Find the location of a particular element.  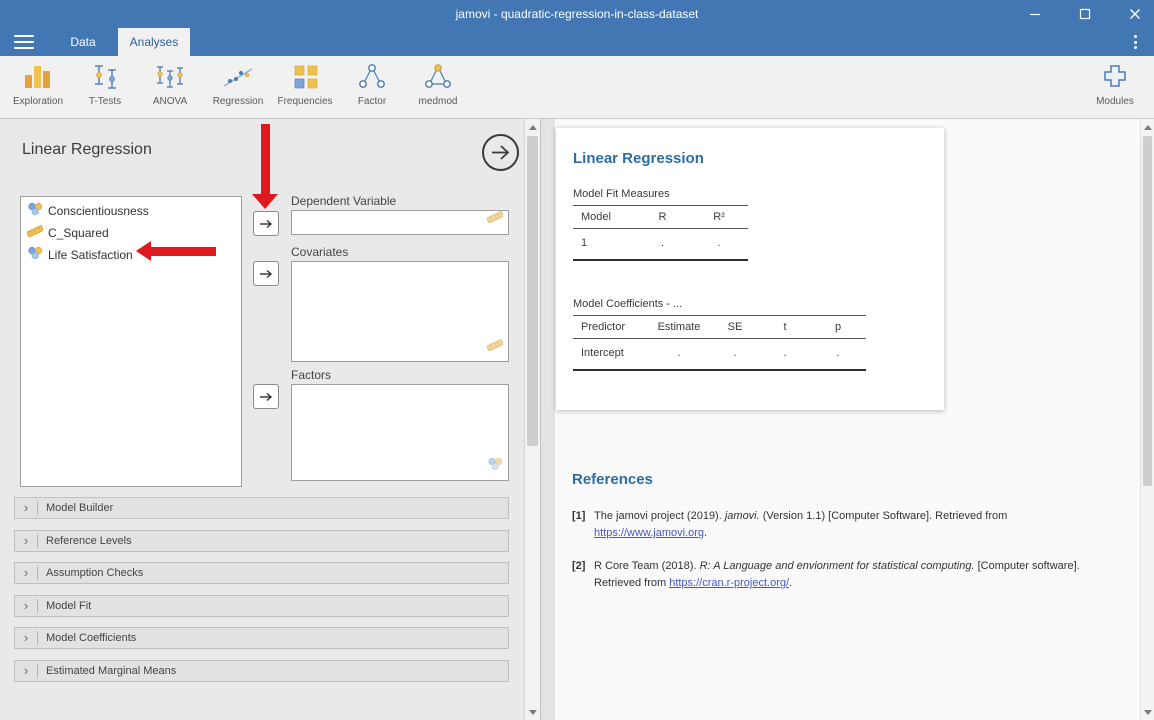

assign-factors-button is located at coordinates (266, 396).